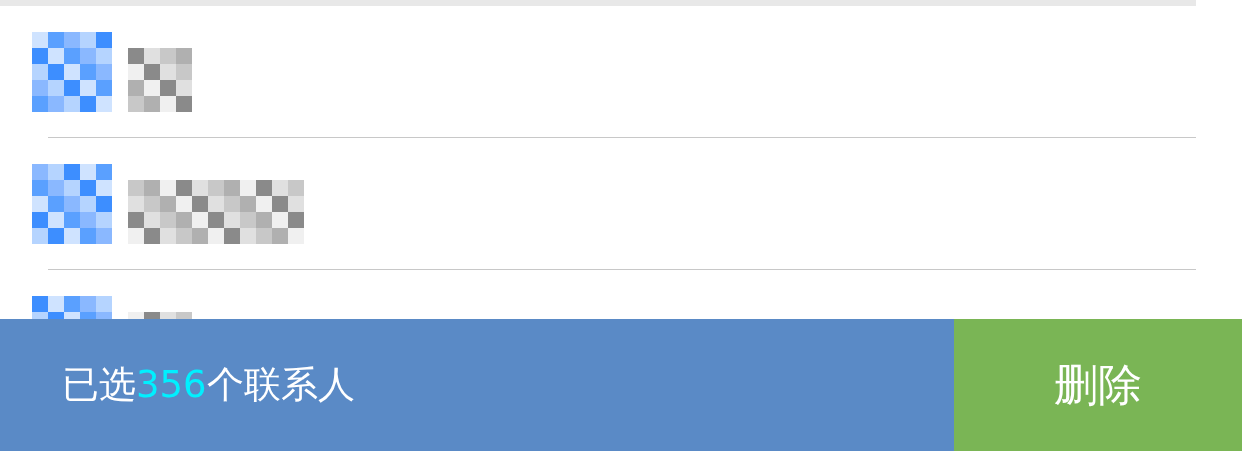 The image size is (1242, 451). I want to click on selection-count-text: 已选356个联系人, so click(208, 385).